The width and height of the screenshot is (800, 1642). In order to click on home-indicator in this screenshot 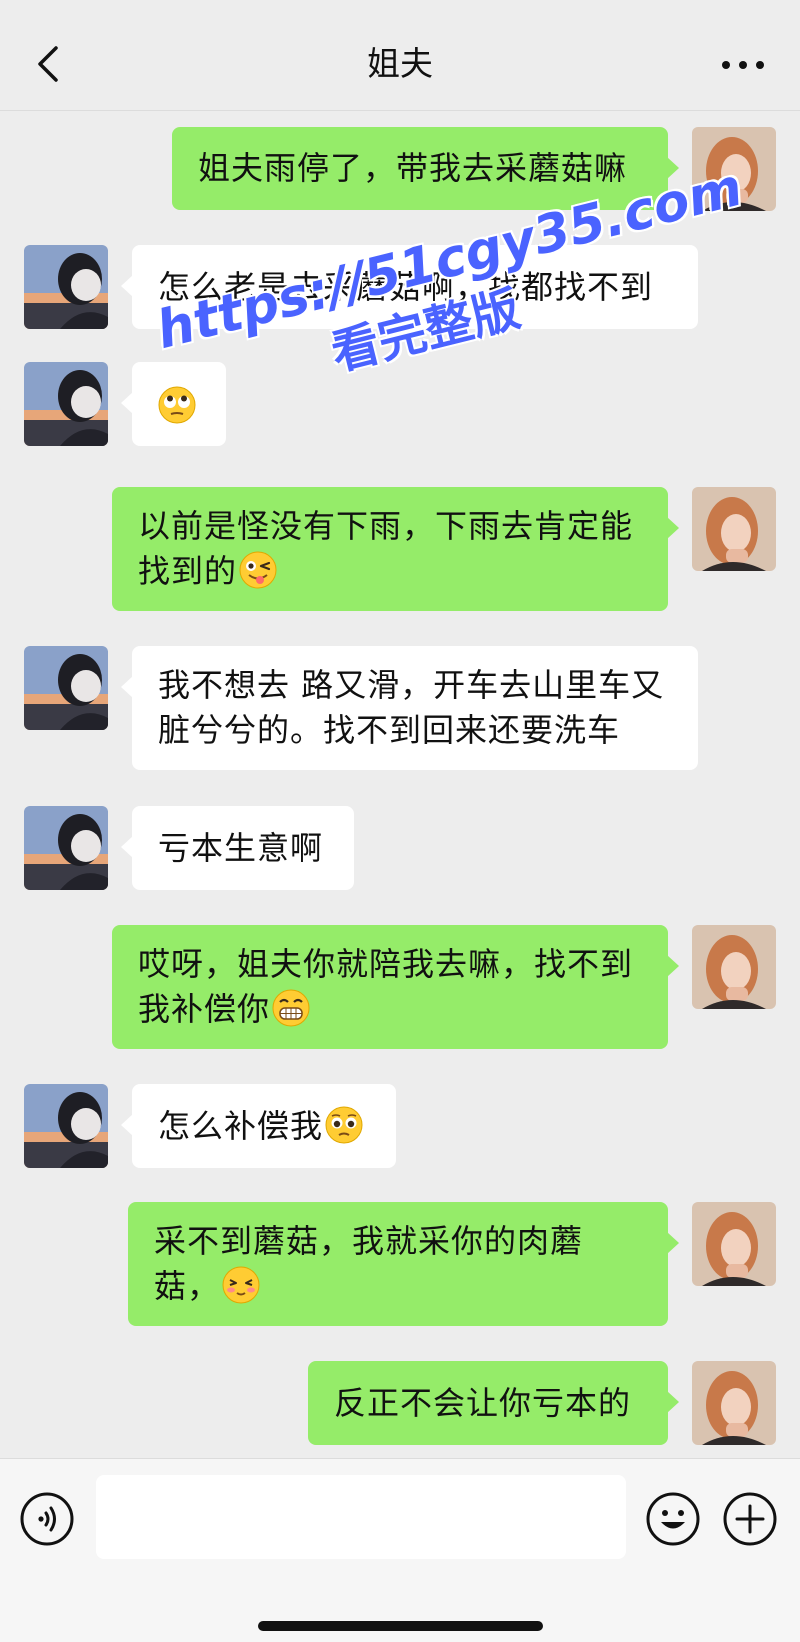, I will do `click(400, 1626)`.